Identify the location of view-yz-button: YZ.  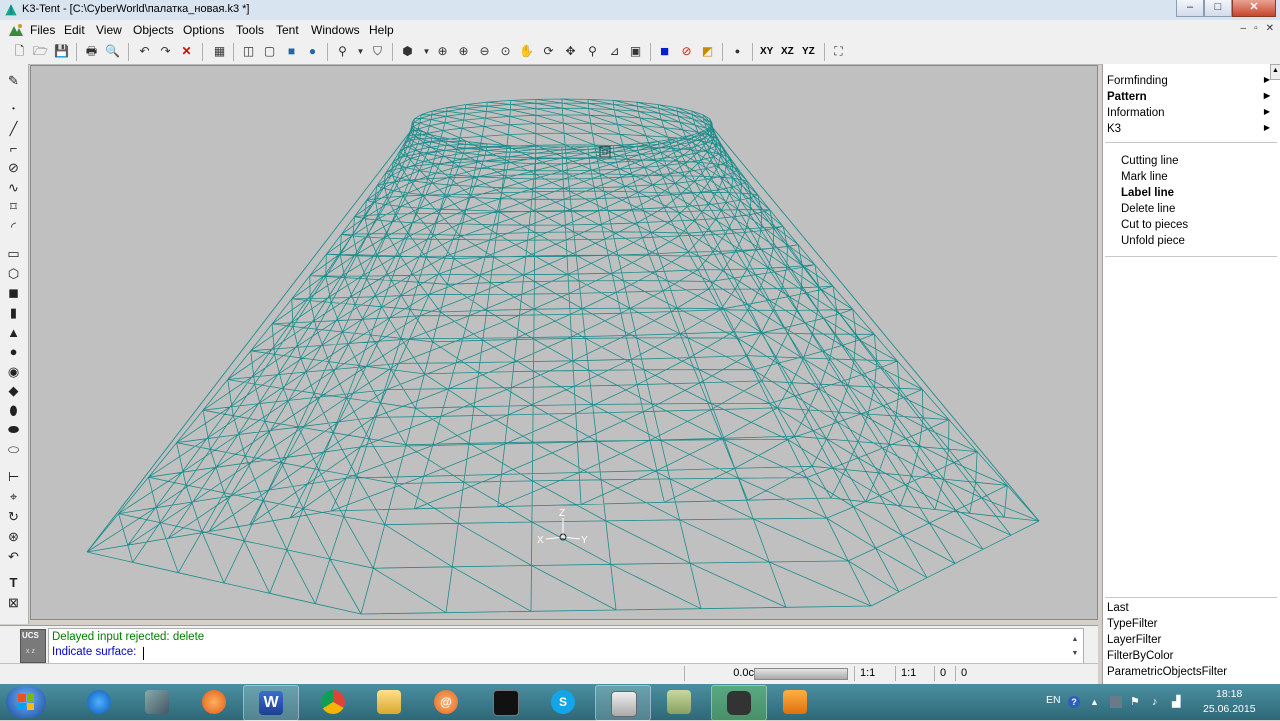
(808, 51).